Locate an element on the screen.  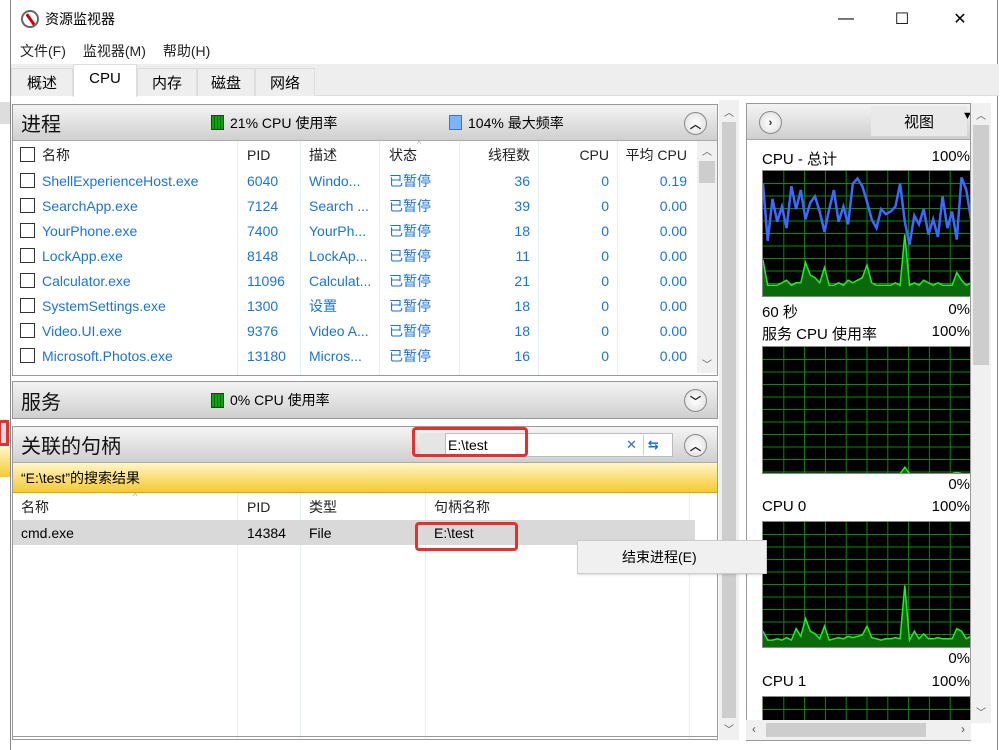
menu-monitor: 监视器(M) is located at coordinates (114, 51).